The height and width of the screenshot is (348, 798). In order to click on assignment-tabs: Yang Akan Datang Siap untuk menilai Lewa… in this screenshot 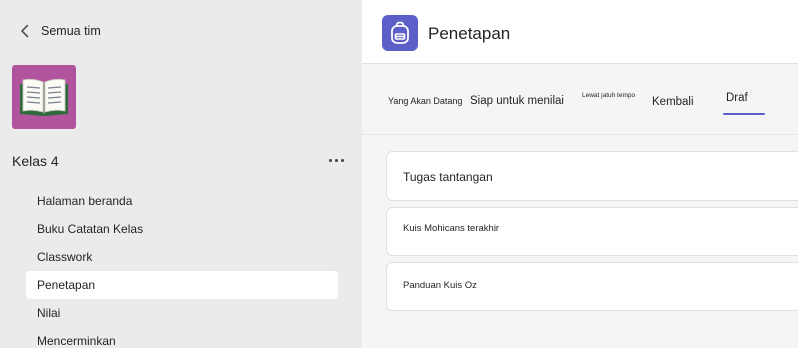, I will do `click(580, 100)`.